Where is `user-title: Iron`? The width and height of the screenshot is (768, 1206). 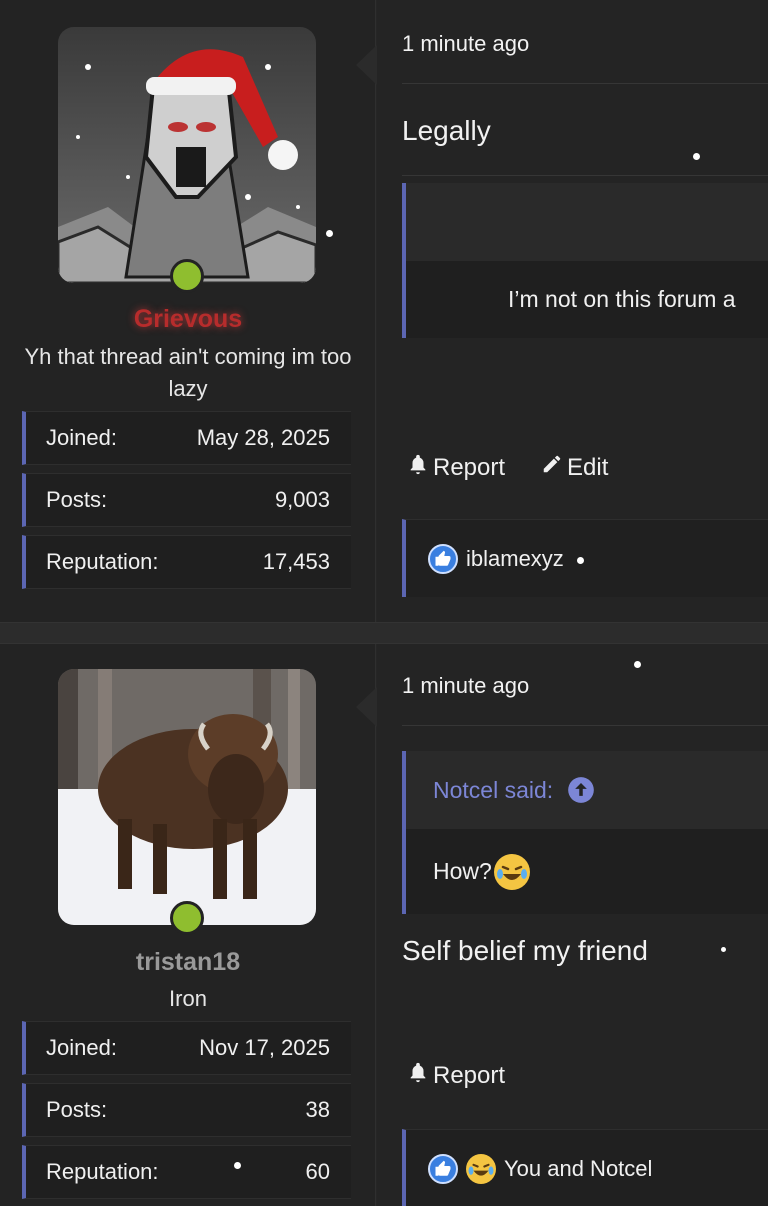
user-title: Iron is located at coordinates (188, 998).